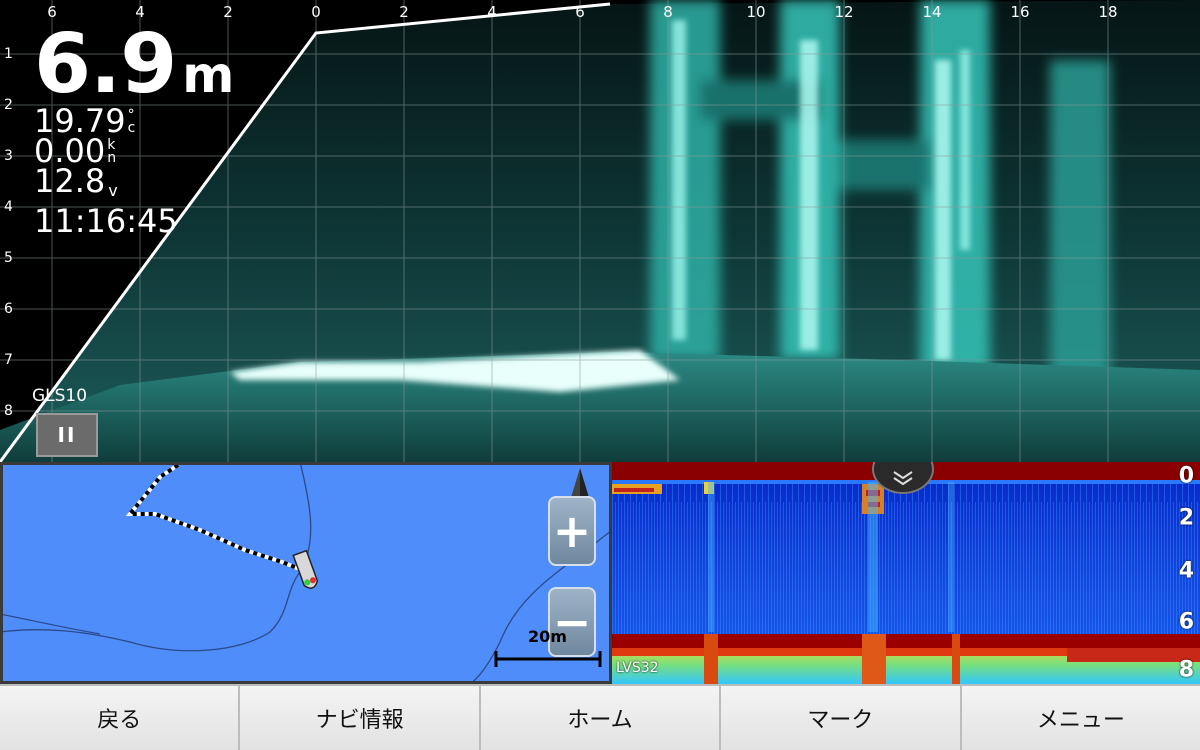 This screenshot has height=750, width=1200. What do you see at coordinates (316, 12) in the screenshot?
I see `h-scale-label: 0` at bounding box center [316, 12].